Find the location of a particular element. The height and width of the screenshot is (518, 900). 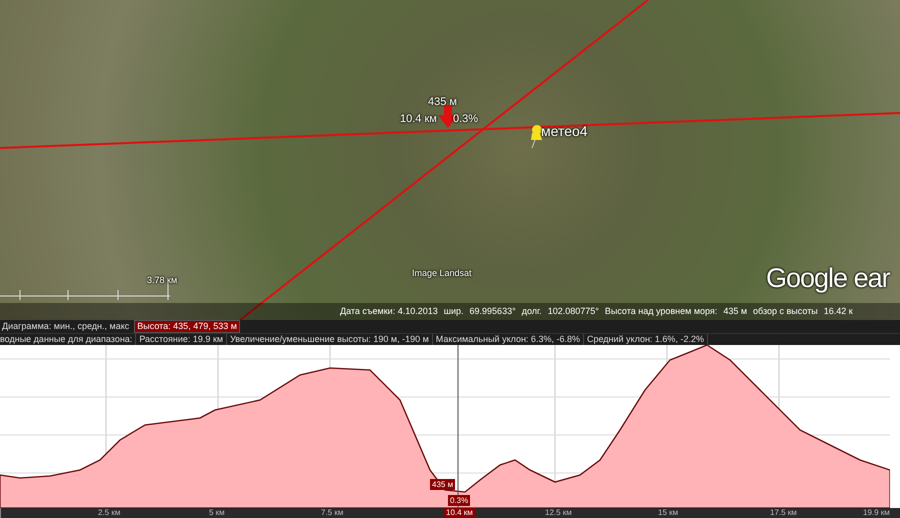

header-tab: Высота: 435, 479, 533 м is located at coordinates (187, 326).